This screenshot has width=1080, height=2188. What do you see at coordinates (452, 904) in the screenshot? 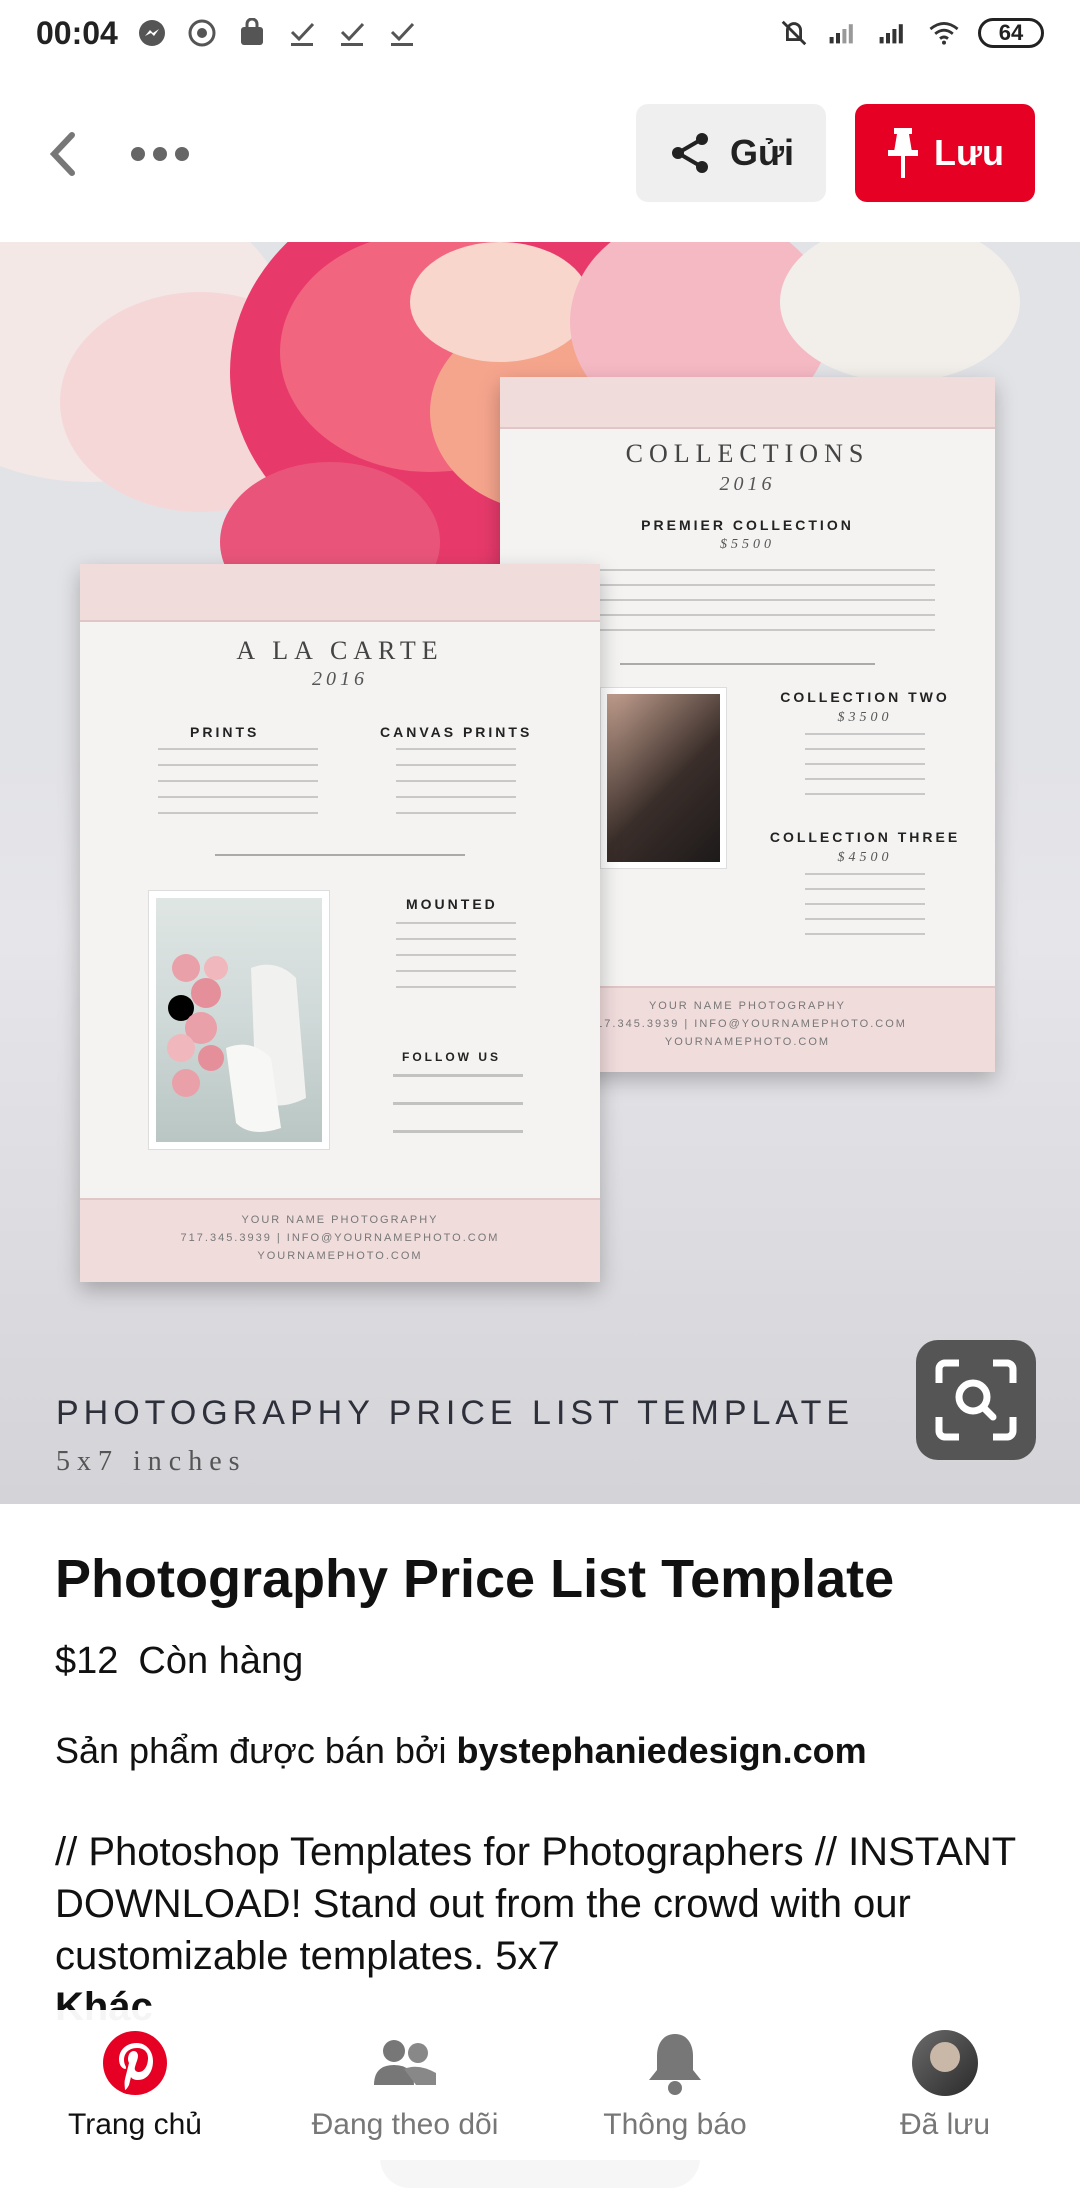
I see `mounted-heading: MOUNTED` at bounding box center [452, 904].